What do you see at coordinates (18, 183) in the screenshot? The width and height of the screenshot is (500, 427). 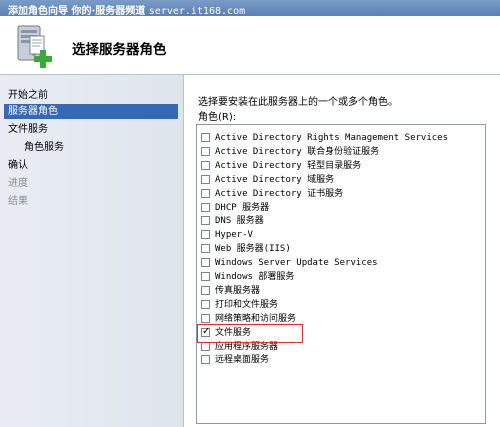 I see `nav-item-progress: 进度` at bounding box center [18, 183].